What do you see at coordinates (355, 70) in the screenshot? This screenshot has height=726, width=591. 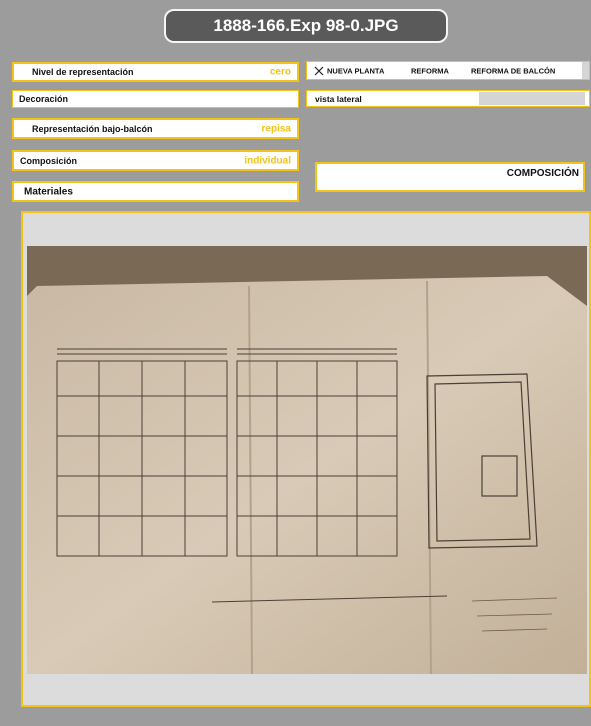 I see `tab-nueva-planta: NUEVA PLANTA` at bounding box center [355, 70].